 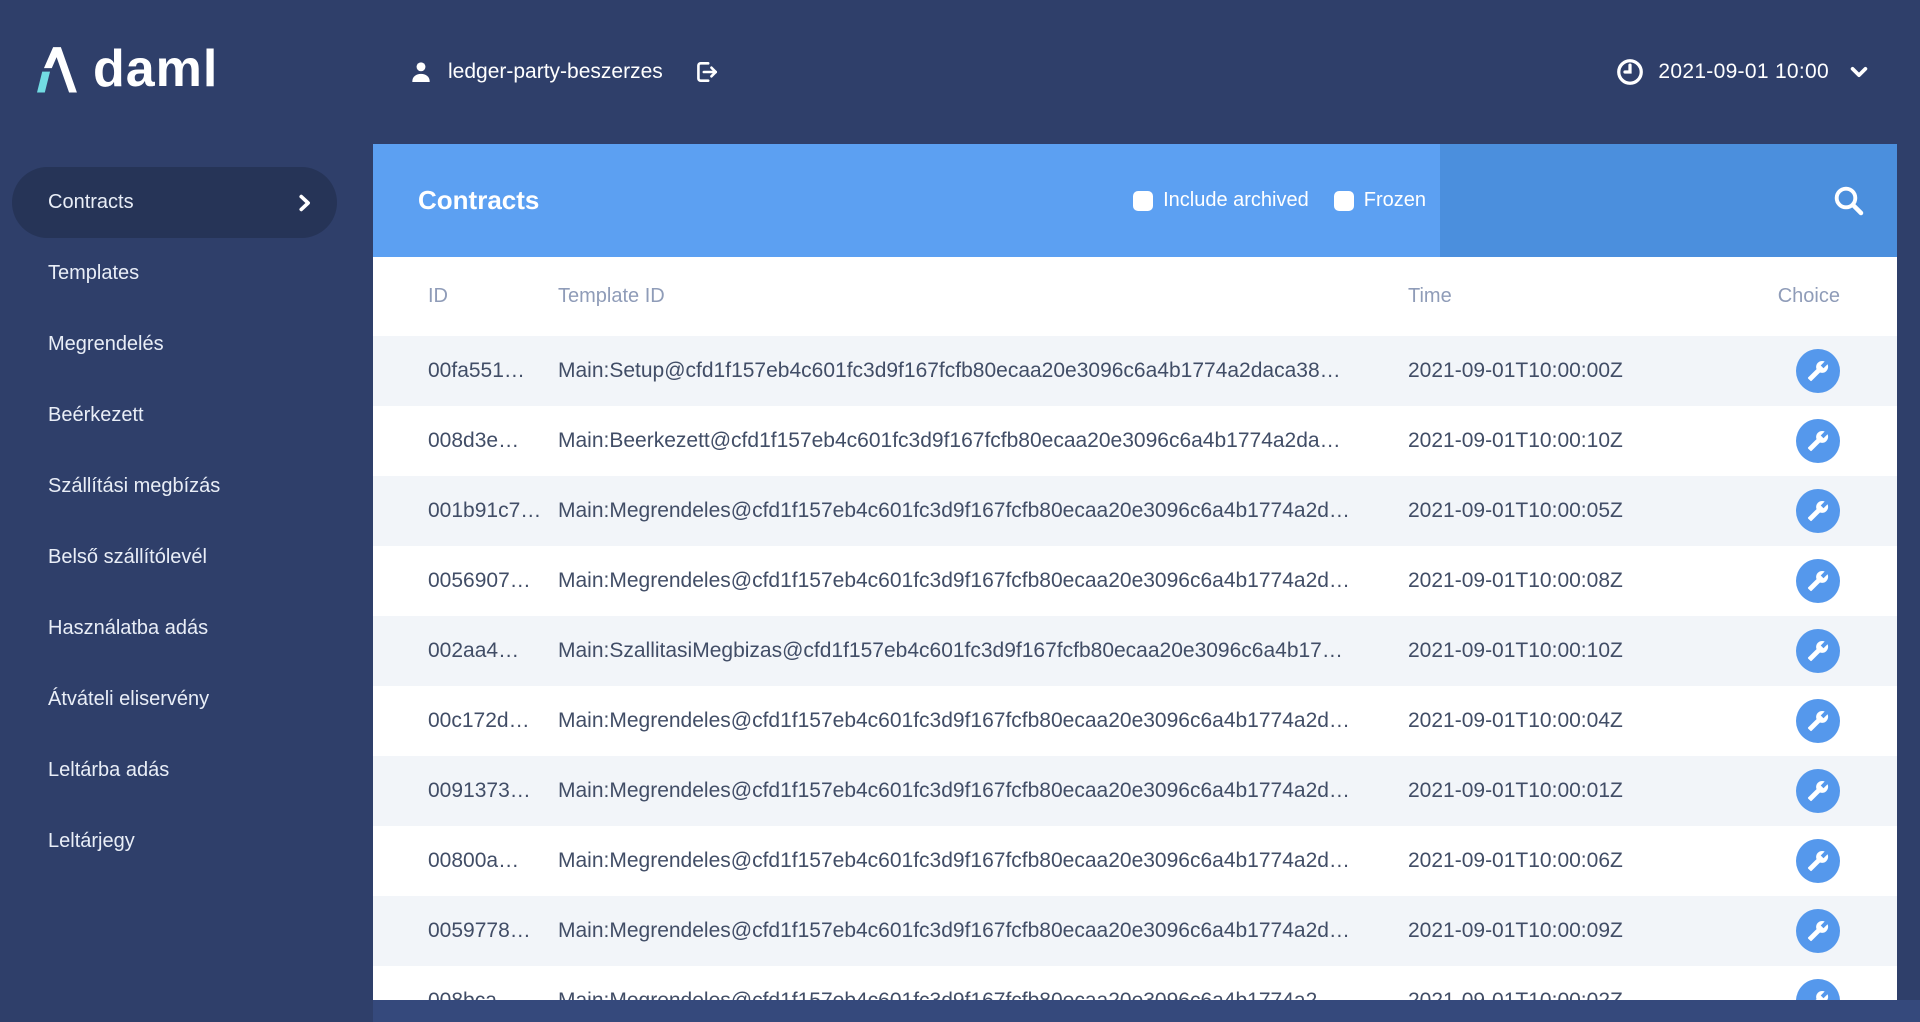 What do you see at coordinates (1236, 200) in the screenshot?
I see `filter-label: Include archived` at bounding box center [1236, 200].